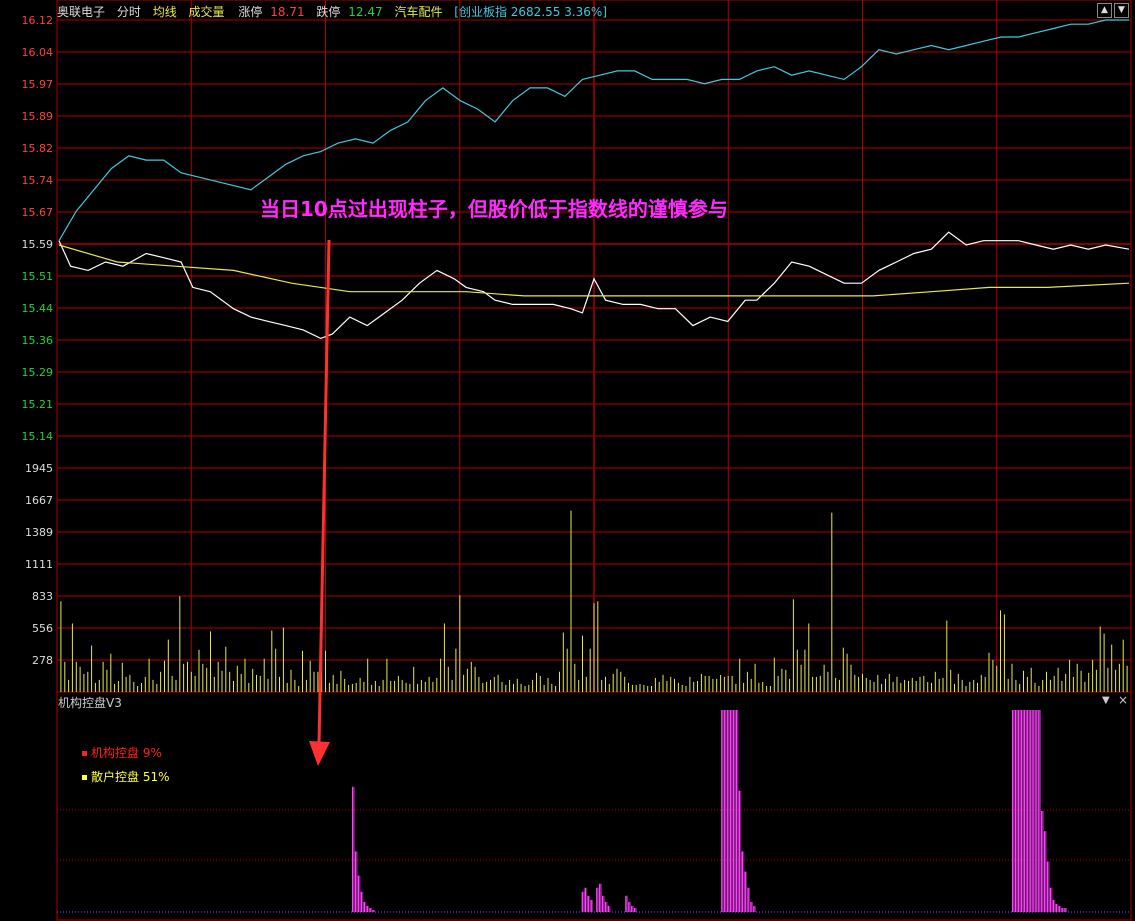 The image size is (1135, 921). Describe the element at coordinates (1121, 10) in the screenshot. I see `zoom-down-icon: ▼` at that location.